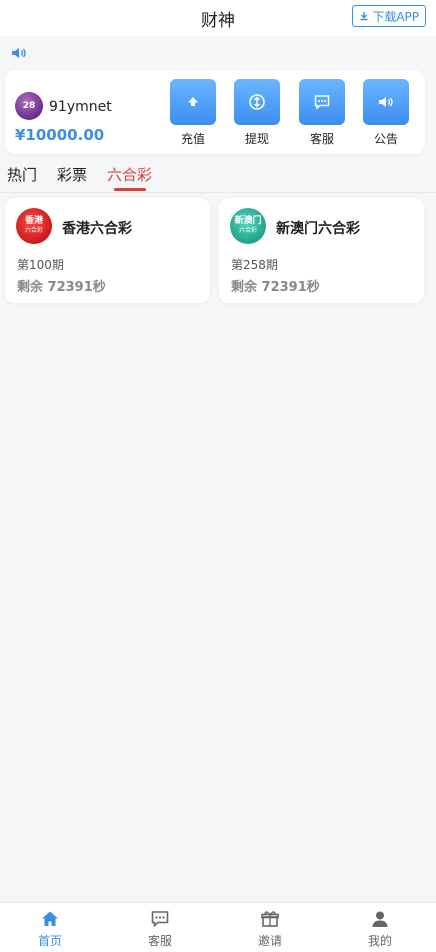 Image resolution: width=436 pixels, height=952 pixels. I want to click on download-app-button: 下载APP, so click(389, 16).